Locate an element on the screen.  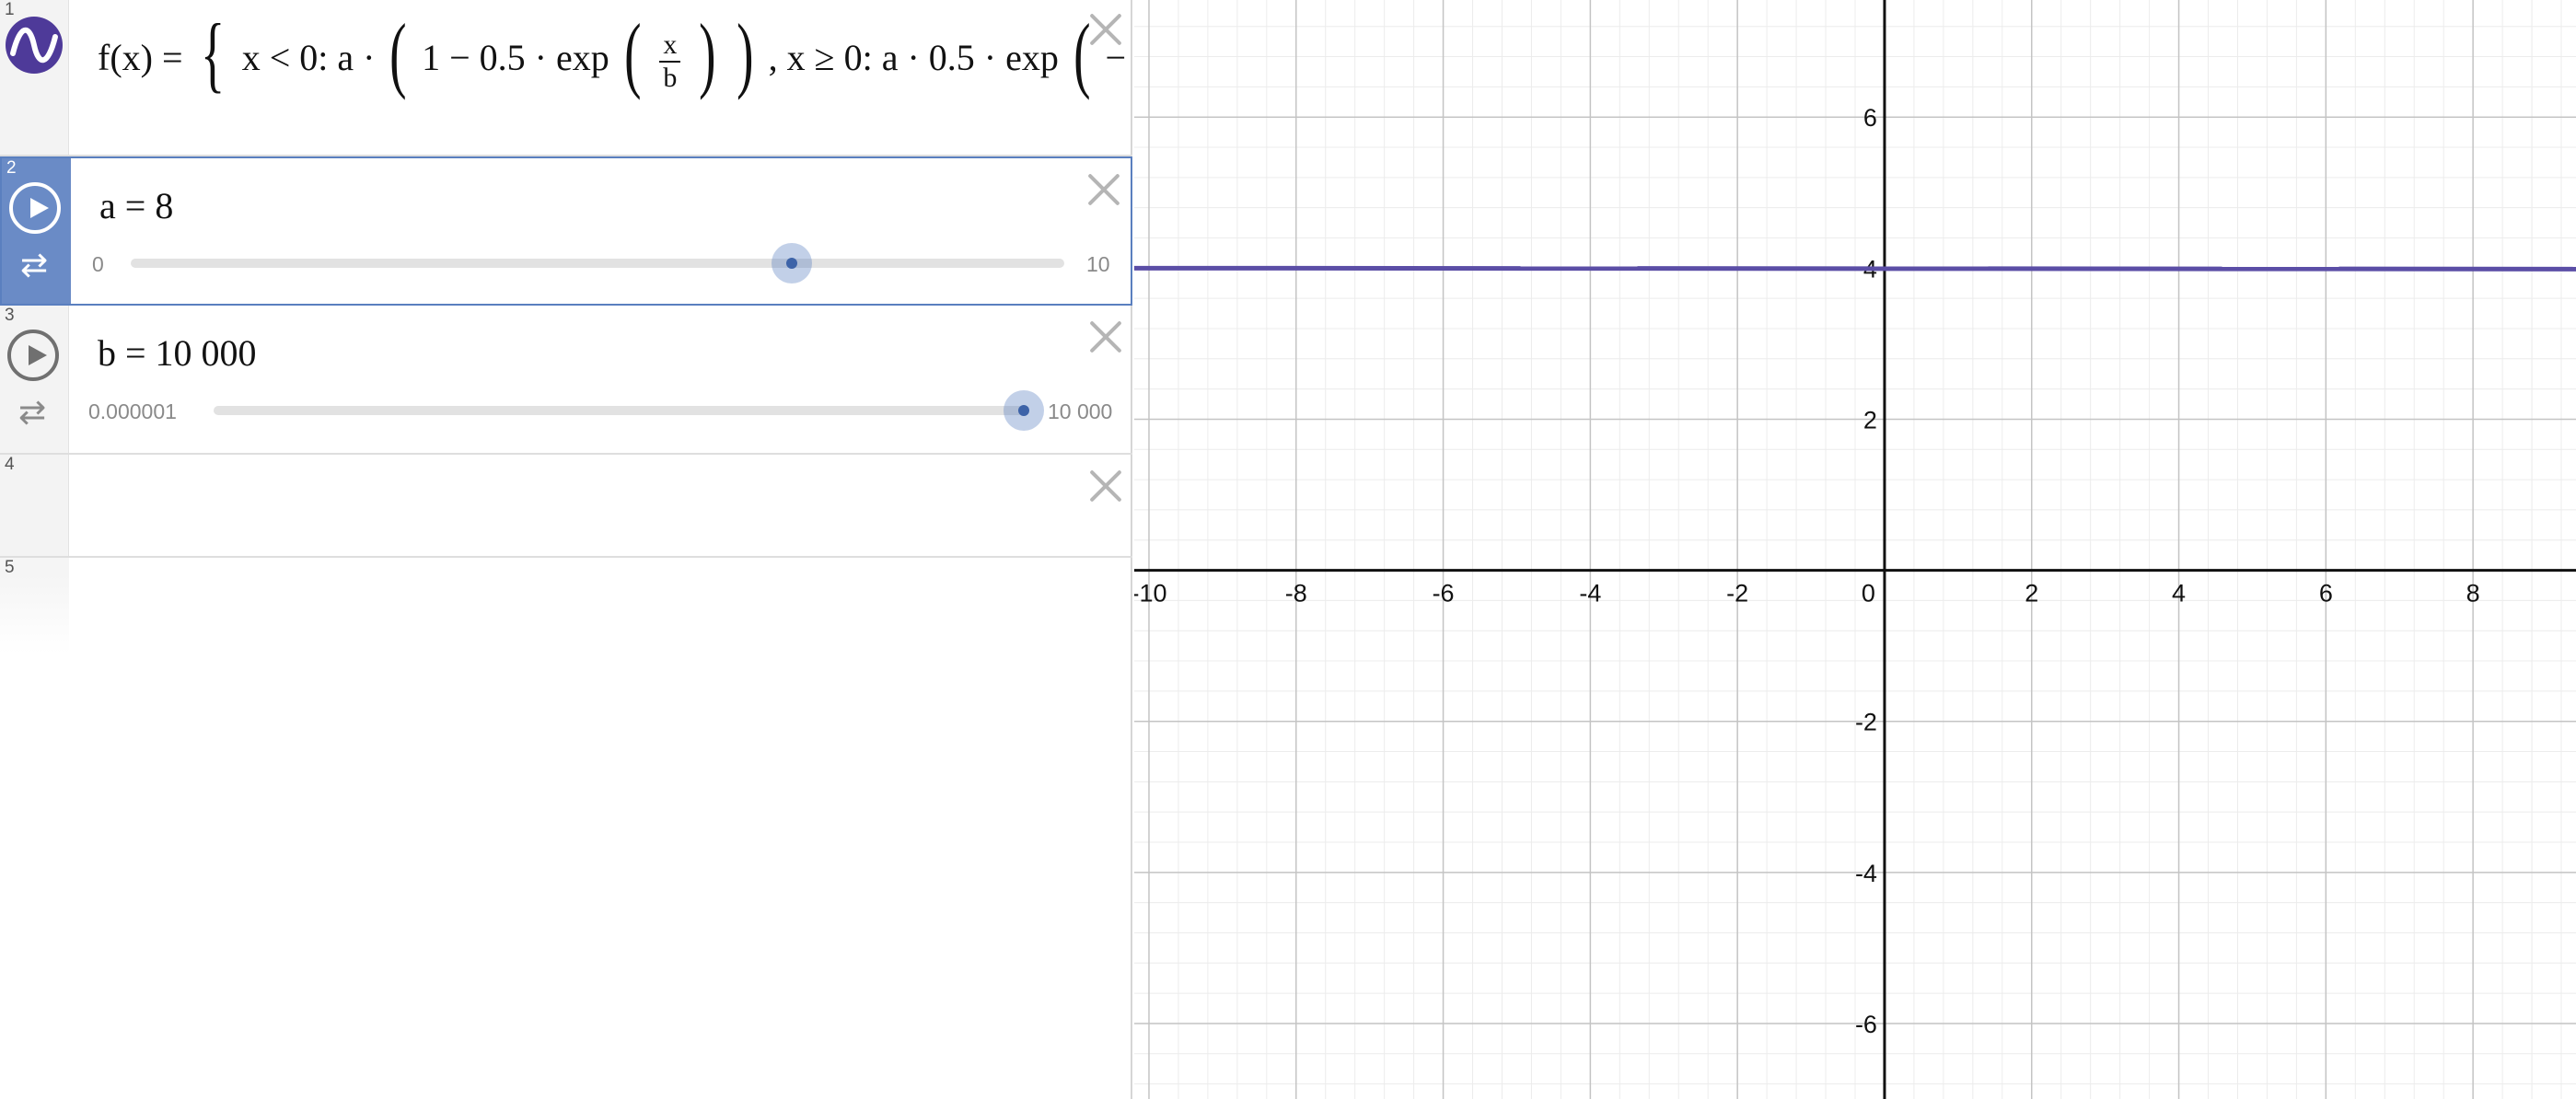
row-number: 3 is located at coordinates (10, 315).